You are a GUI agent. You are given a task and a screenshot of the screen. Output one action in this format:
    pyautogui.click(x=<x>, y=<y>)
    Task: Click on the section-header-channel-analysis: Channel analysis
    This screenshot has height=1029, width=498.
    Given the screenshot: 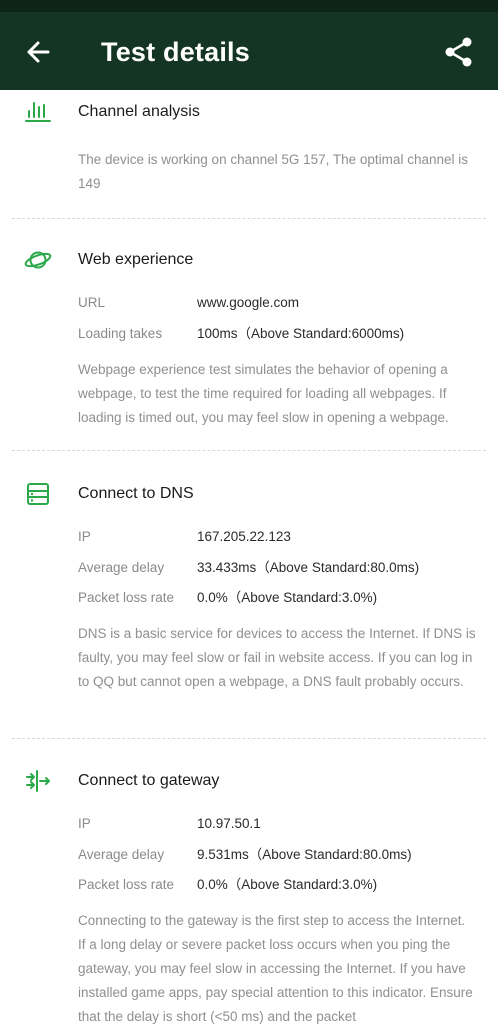 What is the action you would take?
    pyautogui.click(x=249, y=112)
    